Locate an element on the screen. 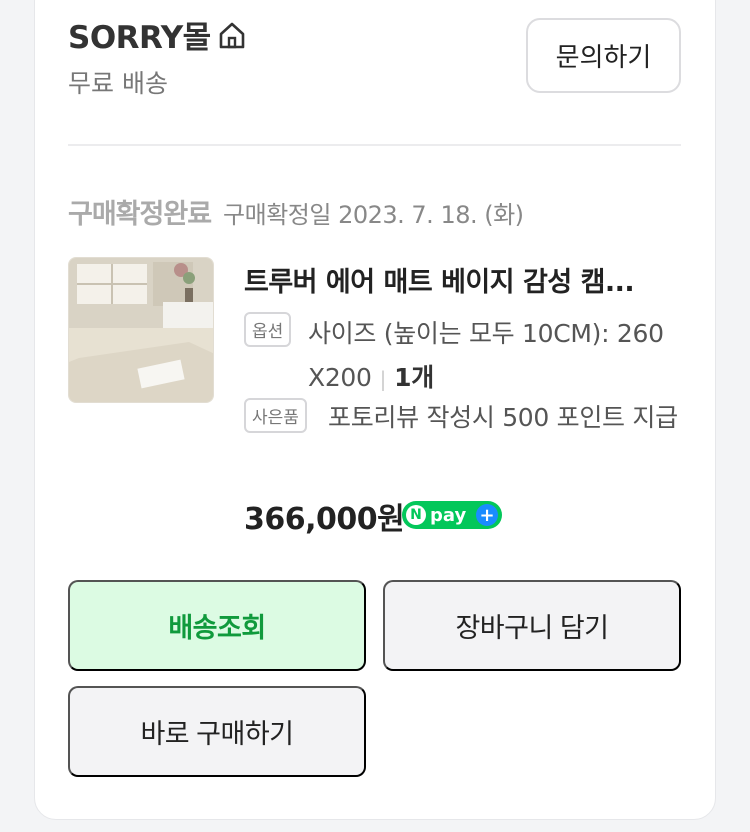 Image resolution: width=750 pixels, height=832 pixels. option-row: 옵션 is located at coordinates (268, 329).